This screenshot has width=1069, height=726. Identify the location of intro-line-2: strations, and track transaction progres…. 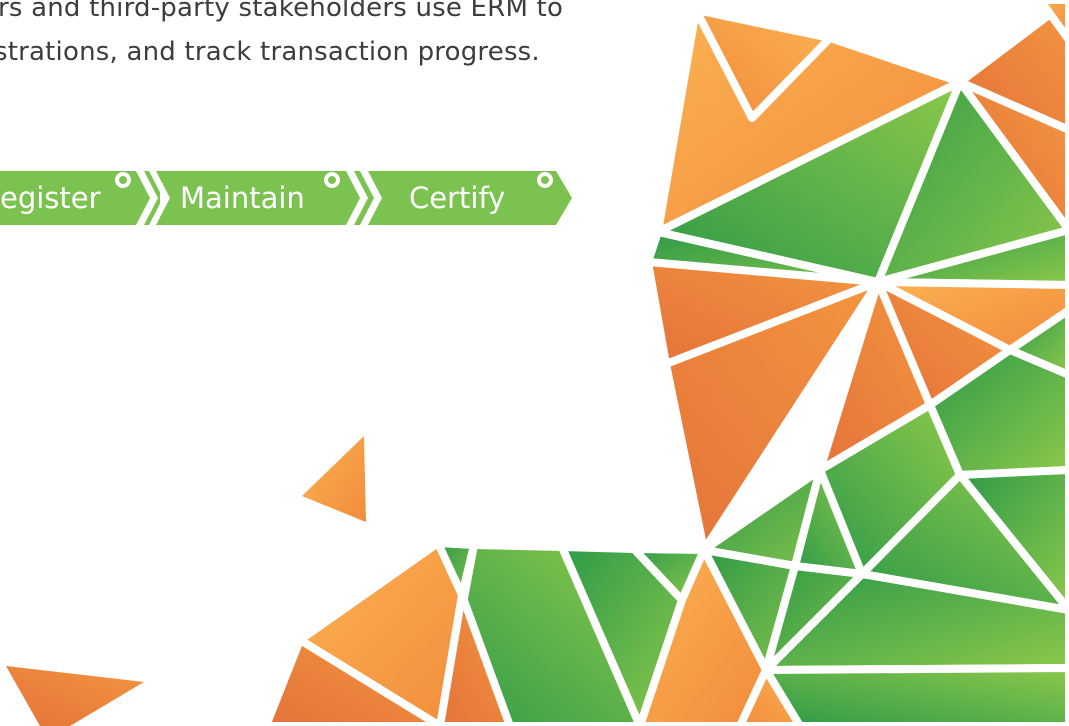
(270, 52).